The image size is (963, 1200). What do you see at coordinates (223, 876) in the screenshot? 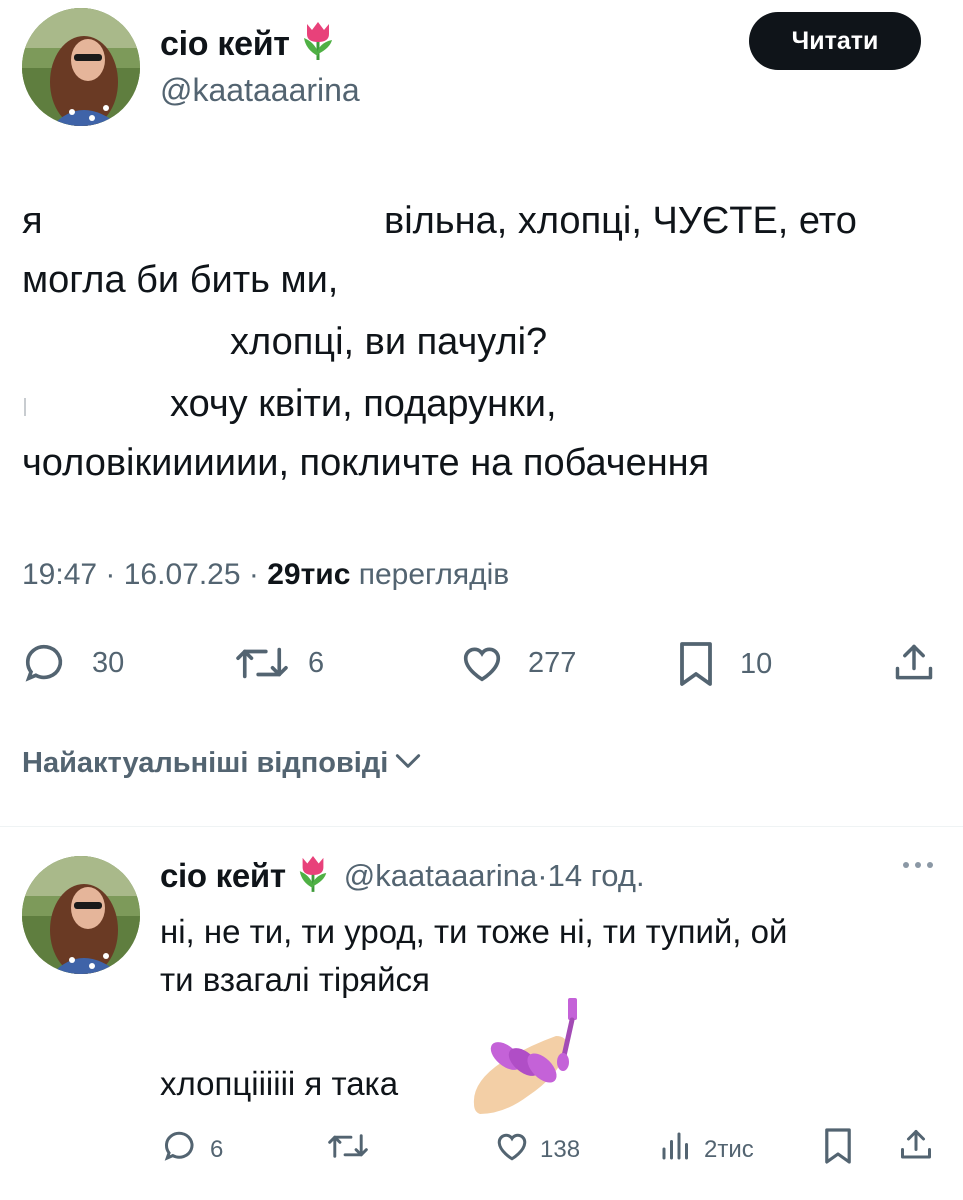
I see `reply-author-name: сіо кейт` at bounding box center [223, 876].